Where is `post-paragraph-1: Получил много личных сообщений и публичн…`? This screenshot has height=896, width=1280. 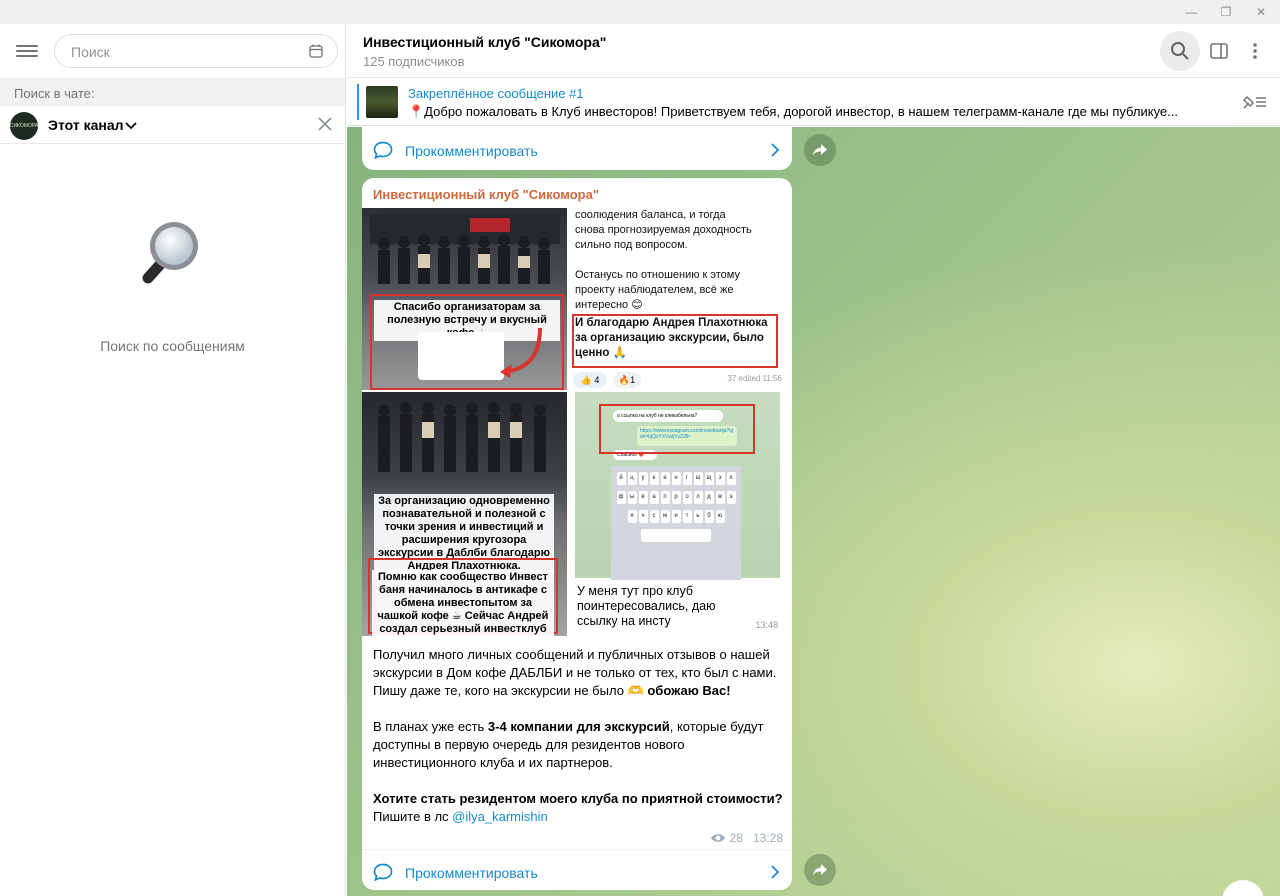
post-paragraph-1: Получил много личных сообщений и публичн… is located at coordinates (575, 672).